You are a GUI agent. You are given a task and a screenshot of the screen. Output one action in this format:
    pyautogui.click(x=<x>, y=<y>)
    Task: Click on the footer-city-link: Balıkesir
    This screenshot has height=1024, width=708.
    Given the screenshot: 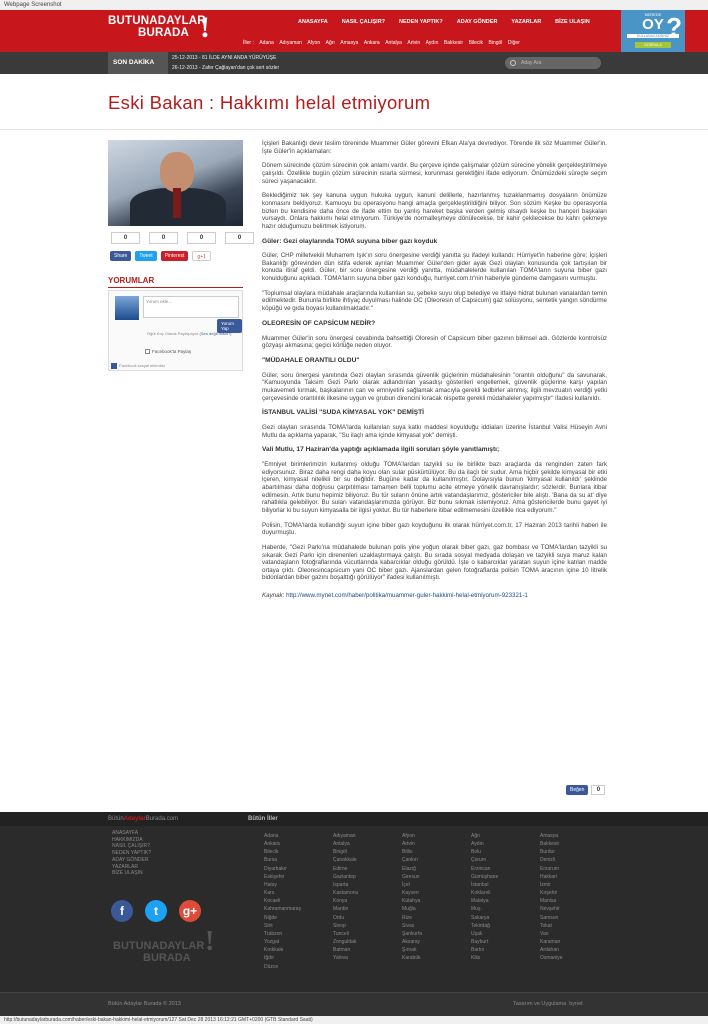 What is the action you would take?
    pyautogui.click(x=574, y=844)
    